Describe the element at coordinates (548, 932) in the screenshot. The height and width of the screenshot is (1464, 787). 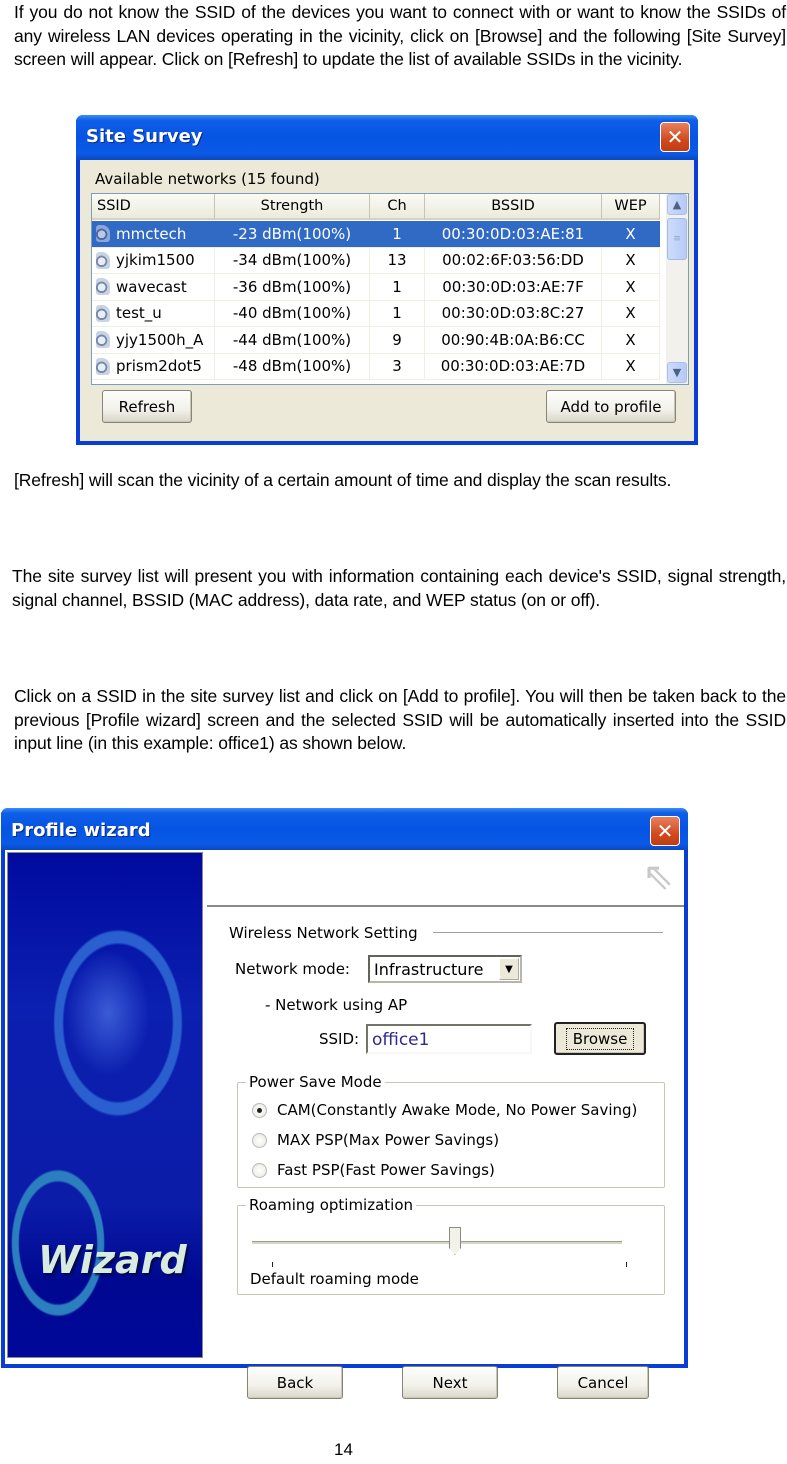
I see `section-divider` at that location.